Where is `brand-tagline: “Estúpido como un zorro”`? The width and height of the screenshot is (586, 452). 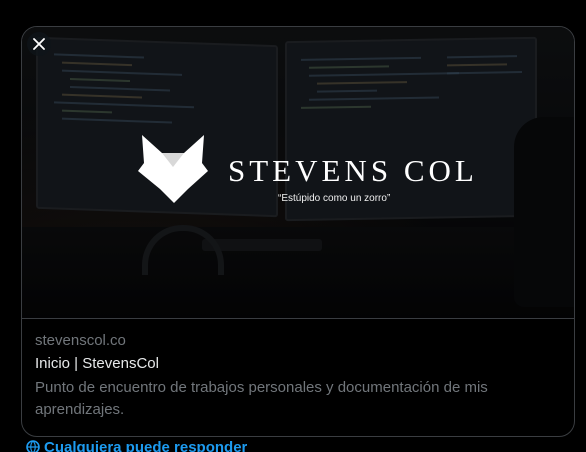
brand-tagline: “Estúpido como un zorro” is located at coordinates (334, 198).